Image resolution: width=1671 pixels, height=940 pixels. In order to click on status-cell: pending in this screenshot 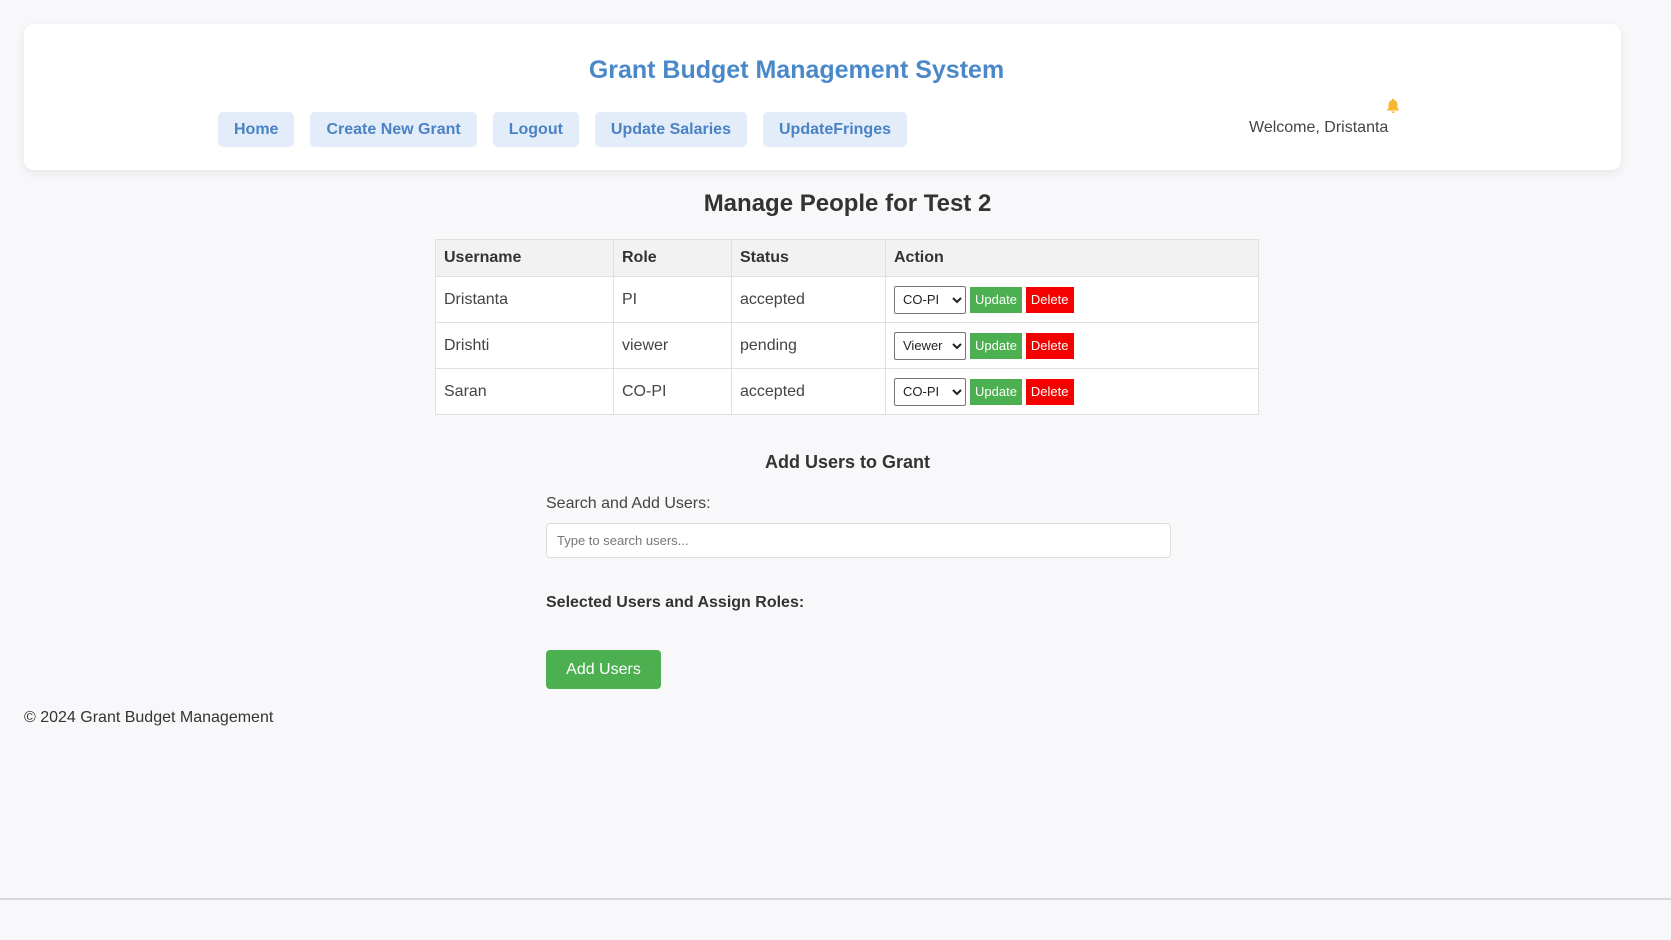, I will do `click(808, 345)`.